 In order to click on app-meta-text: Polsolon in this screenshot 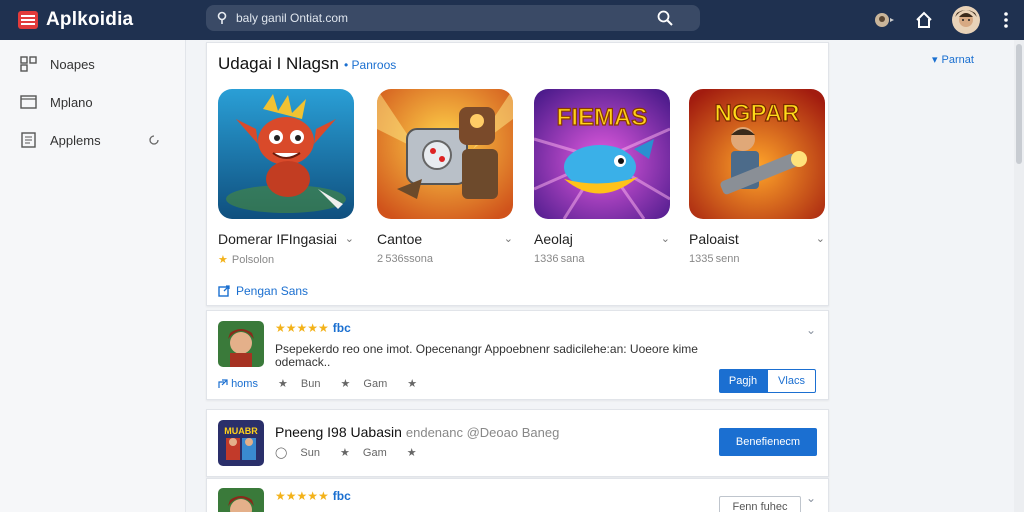, I will do `click(253, 260)`.